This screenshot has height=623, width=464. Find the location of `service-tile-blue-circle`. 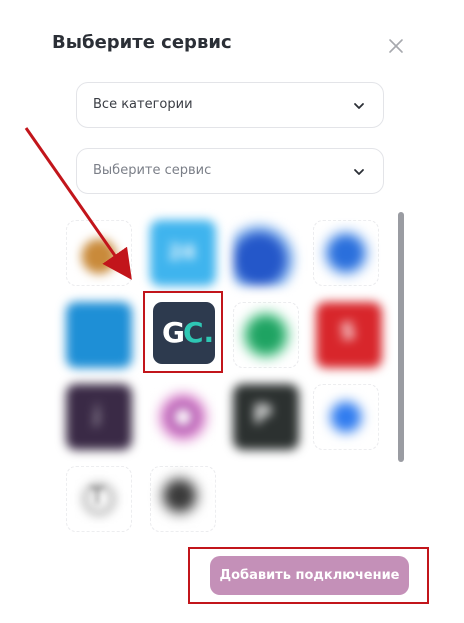

service-tile-blue-circle is located at coordinates (346, 417).